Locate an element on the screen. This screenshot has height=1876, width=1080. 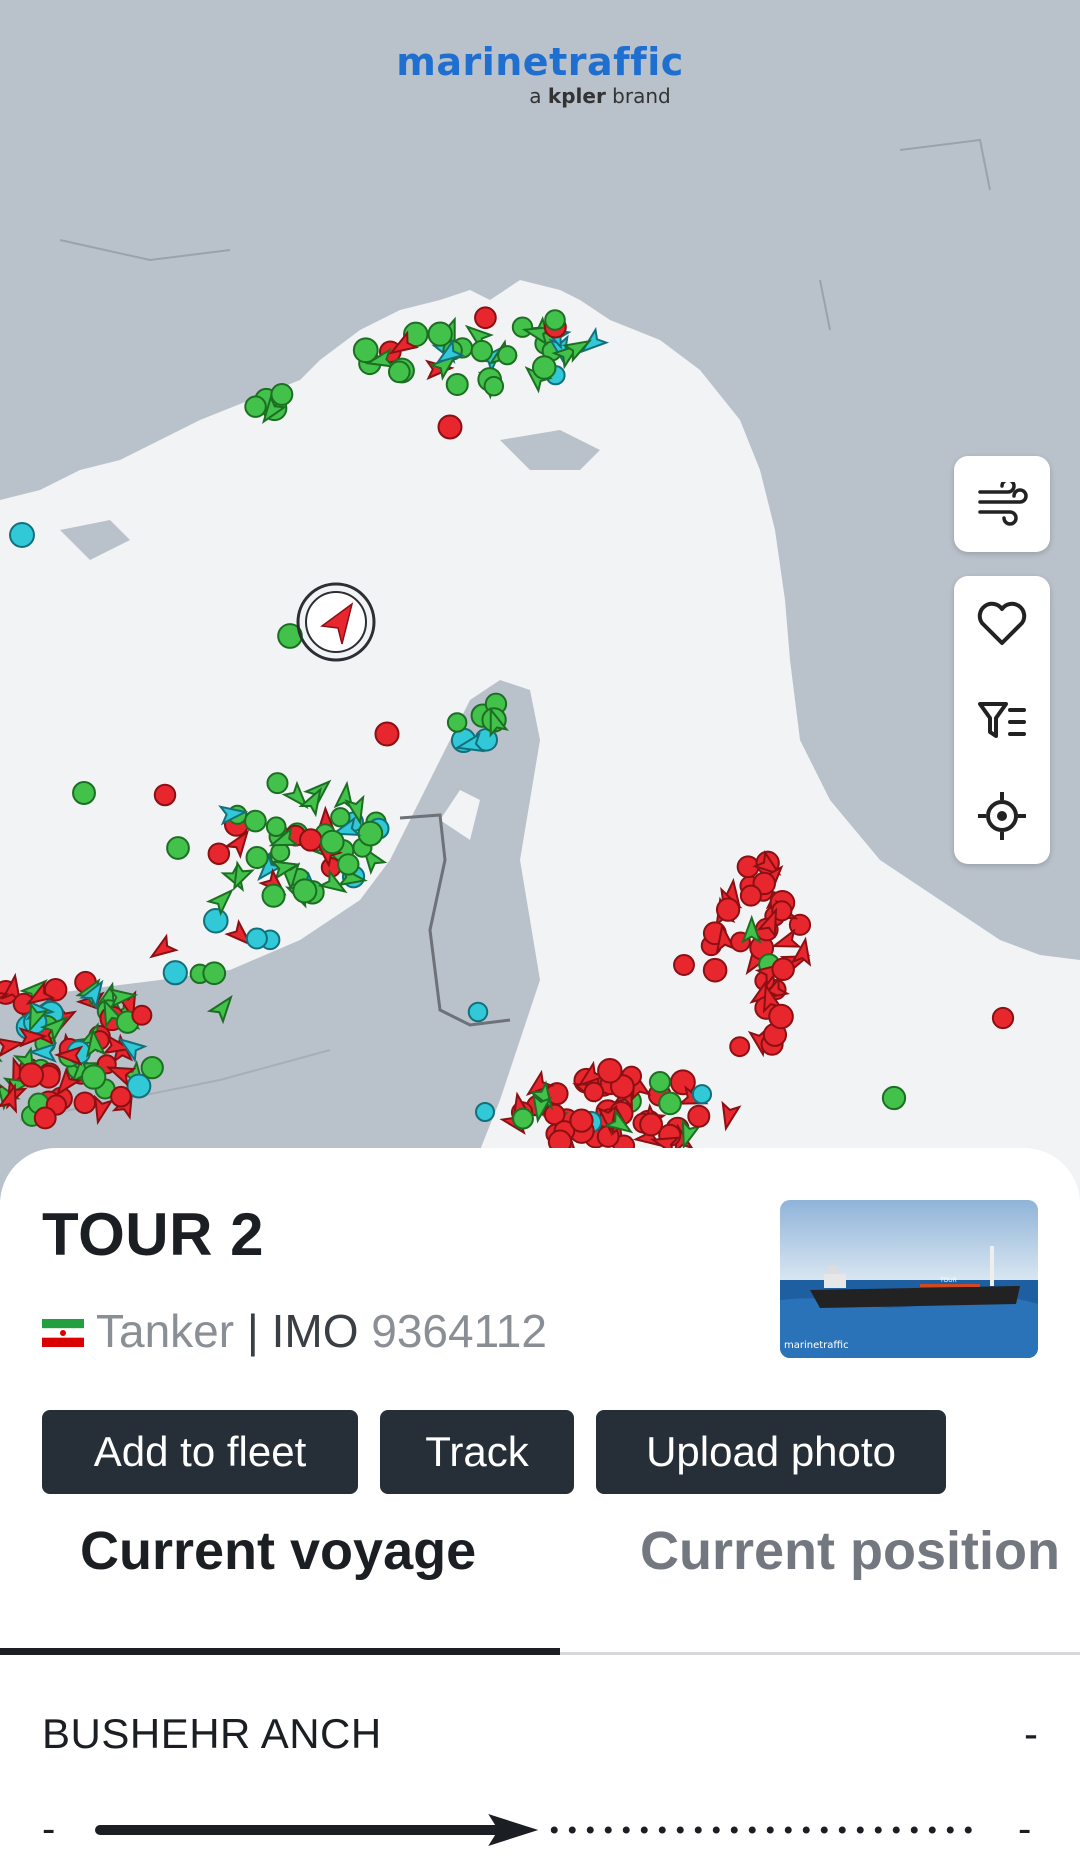
tab-current-voyage: Current voyage is located at coordinates (278, 1551).